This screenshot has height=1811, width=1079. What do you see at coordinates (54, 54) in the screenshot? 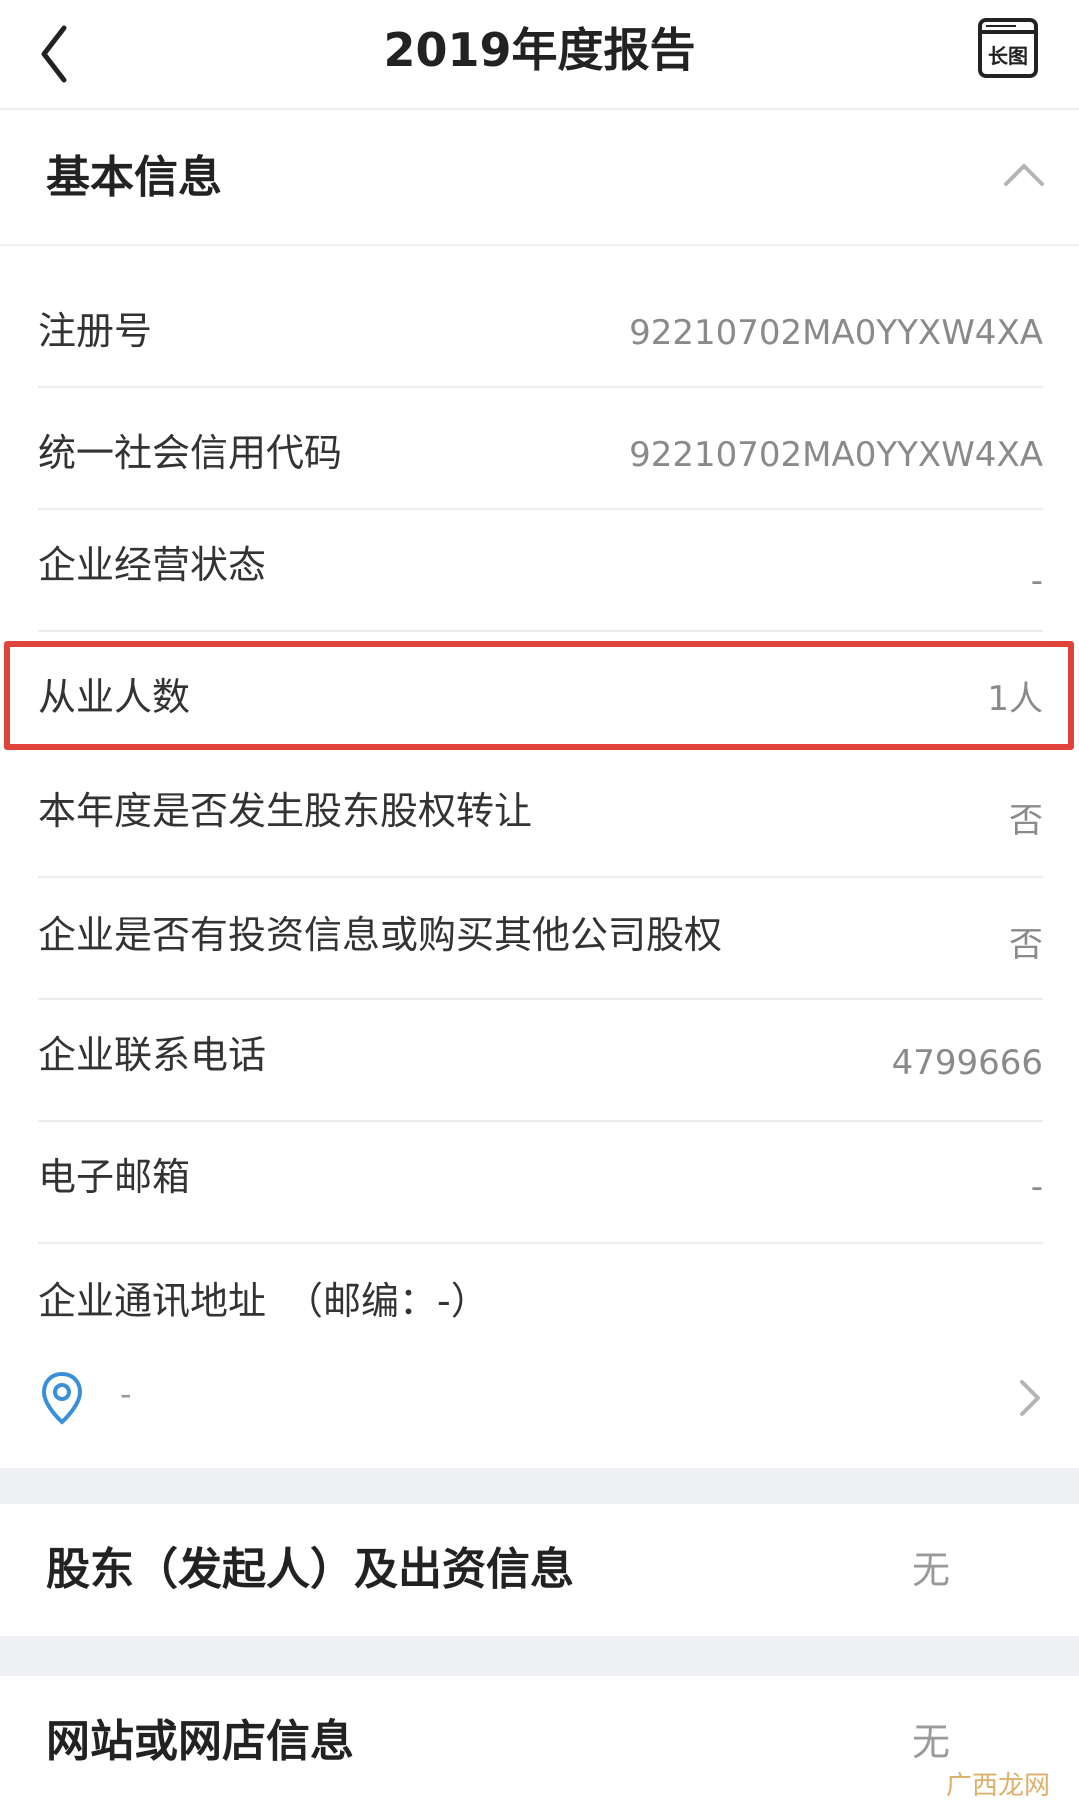
I see `back-arrow-icon` at bounding box center [54, 54].